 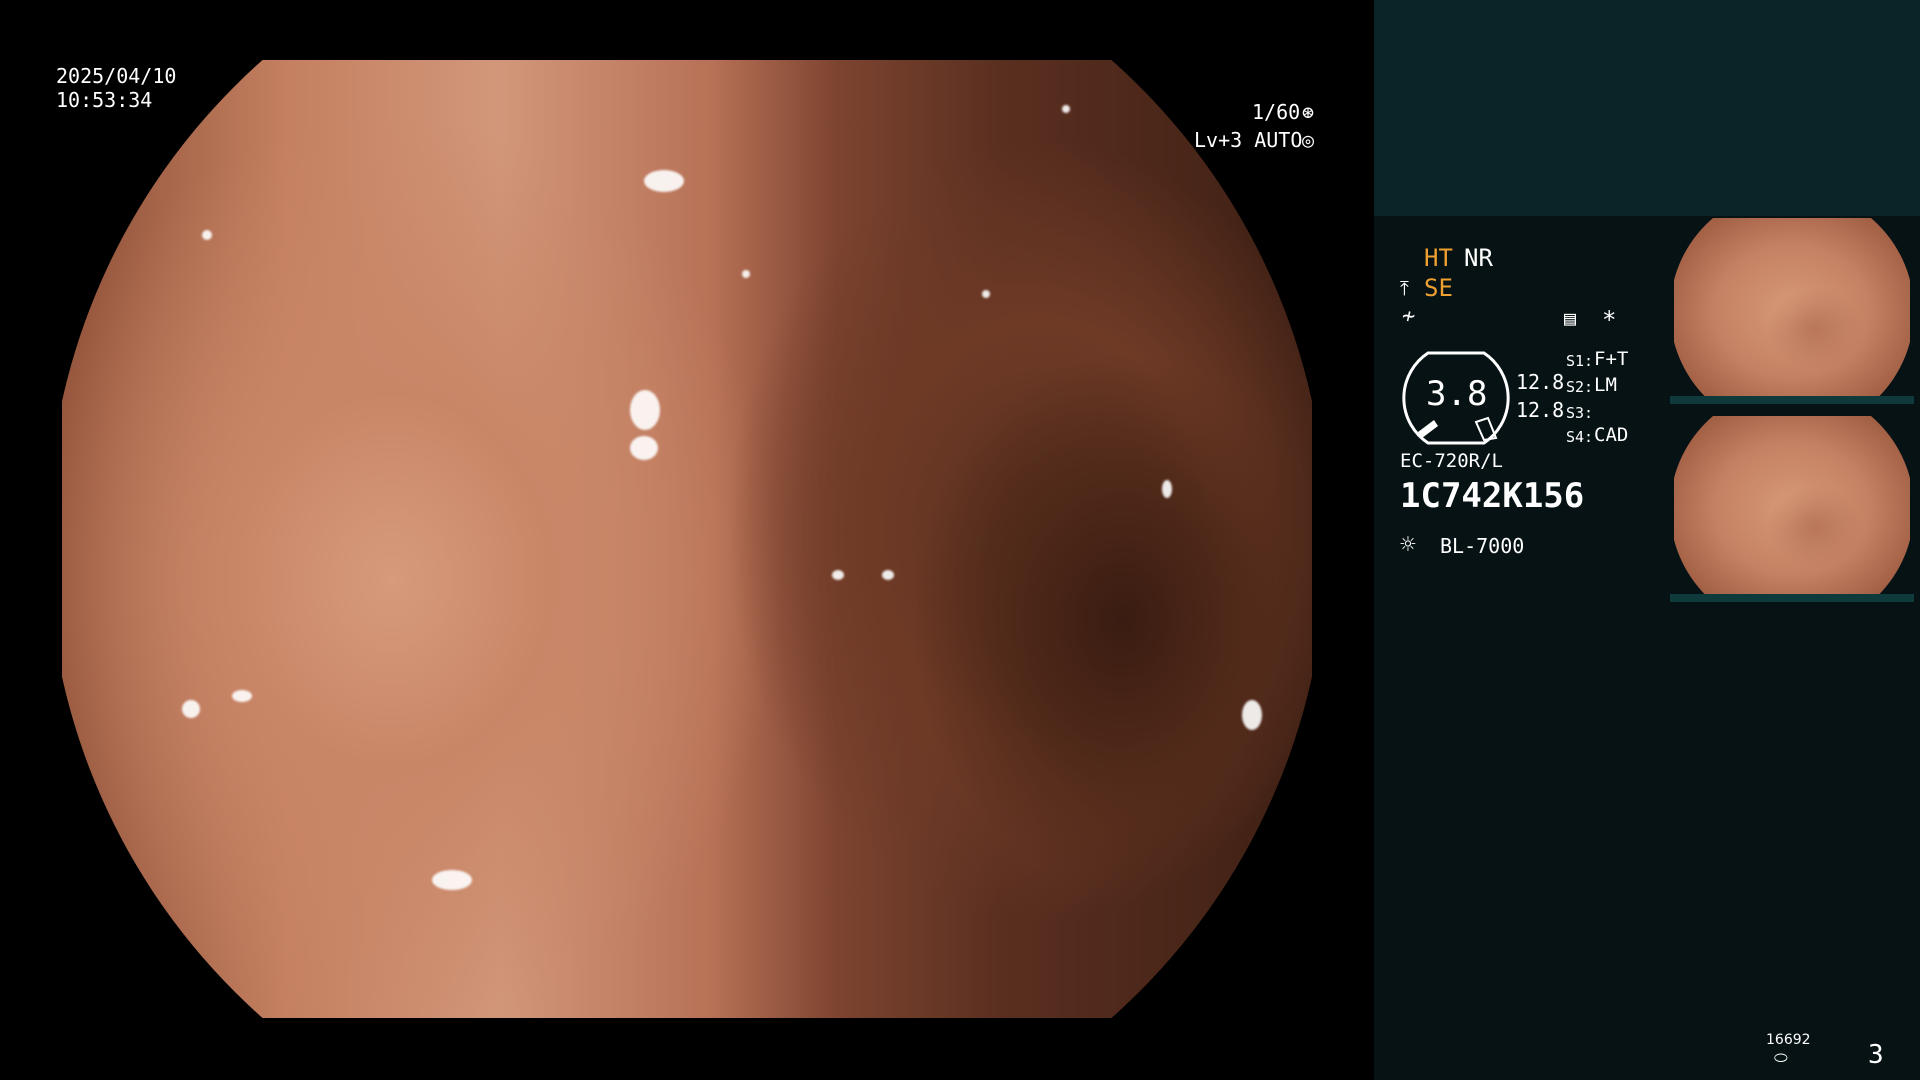 I want to click on f-mode-icon: ≁, so click(x=1409, y=316).